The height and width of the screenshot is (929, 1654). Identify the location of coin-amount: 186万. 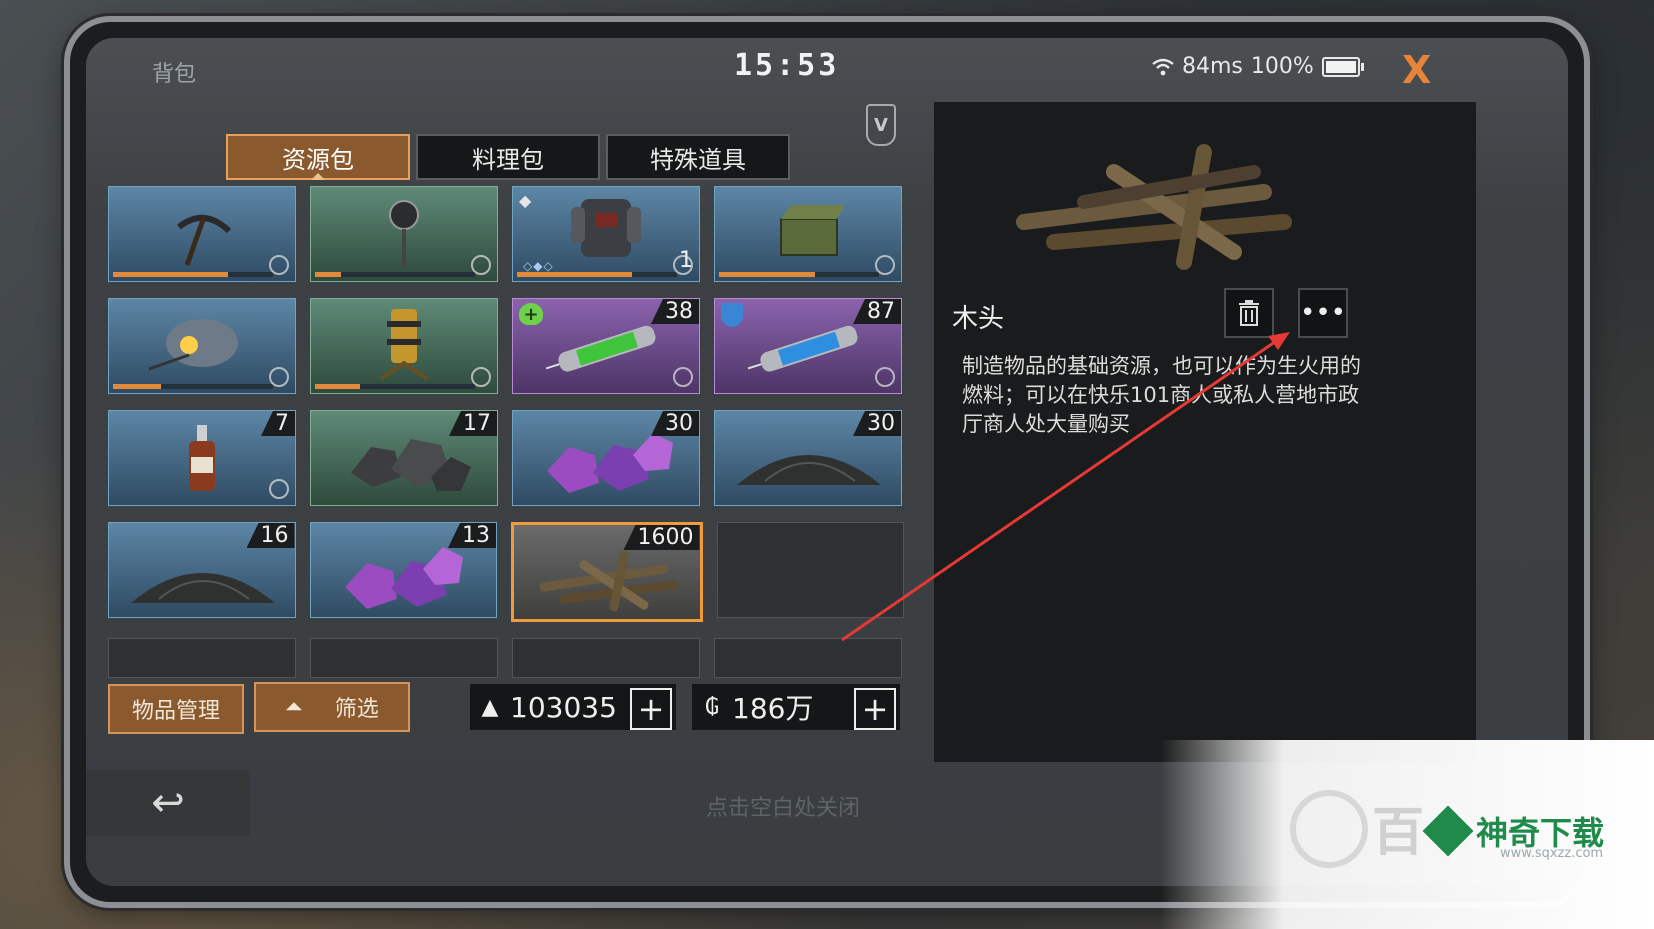
(773, 708).